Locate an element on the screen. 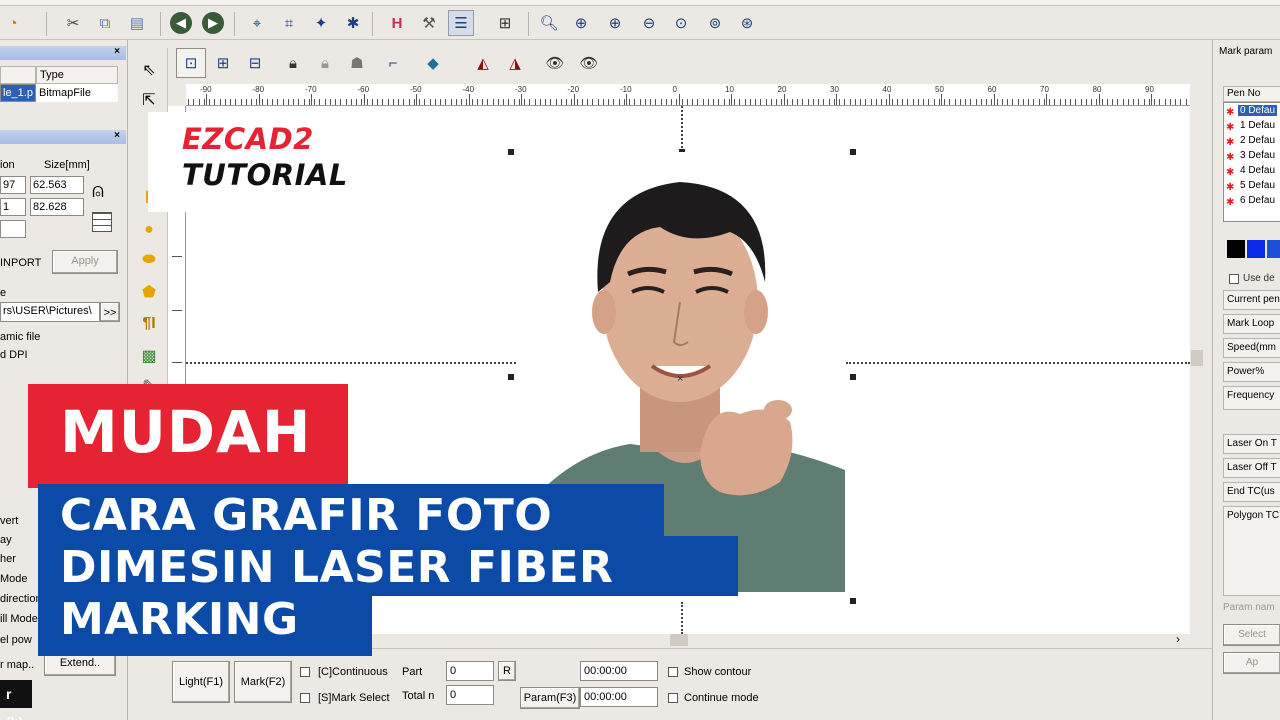  apply-param-button: Ap is located at coordinates (1251, 663).